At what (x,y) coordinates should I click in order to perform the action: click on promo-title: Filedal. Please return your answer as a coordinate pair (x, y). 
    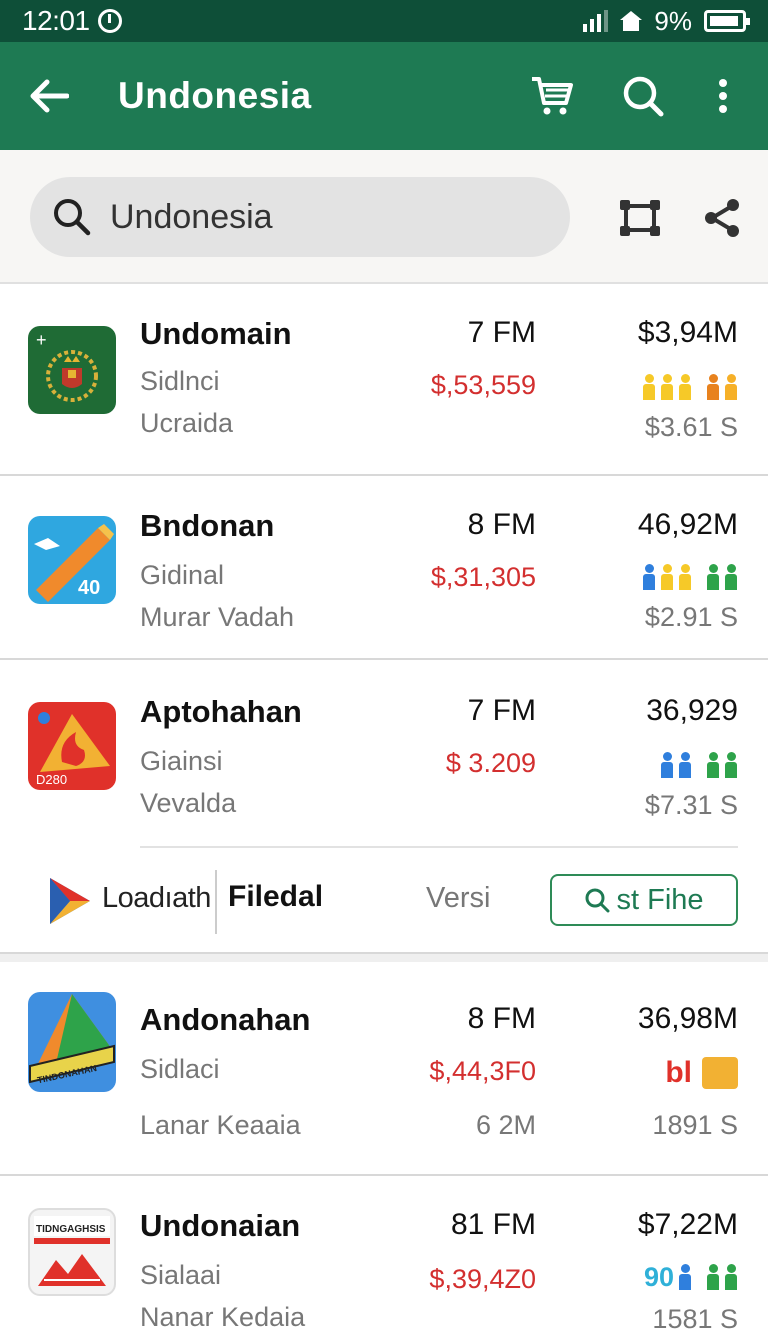
    Looking at the image, I should click on (276, 896).